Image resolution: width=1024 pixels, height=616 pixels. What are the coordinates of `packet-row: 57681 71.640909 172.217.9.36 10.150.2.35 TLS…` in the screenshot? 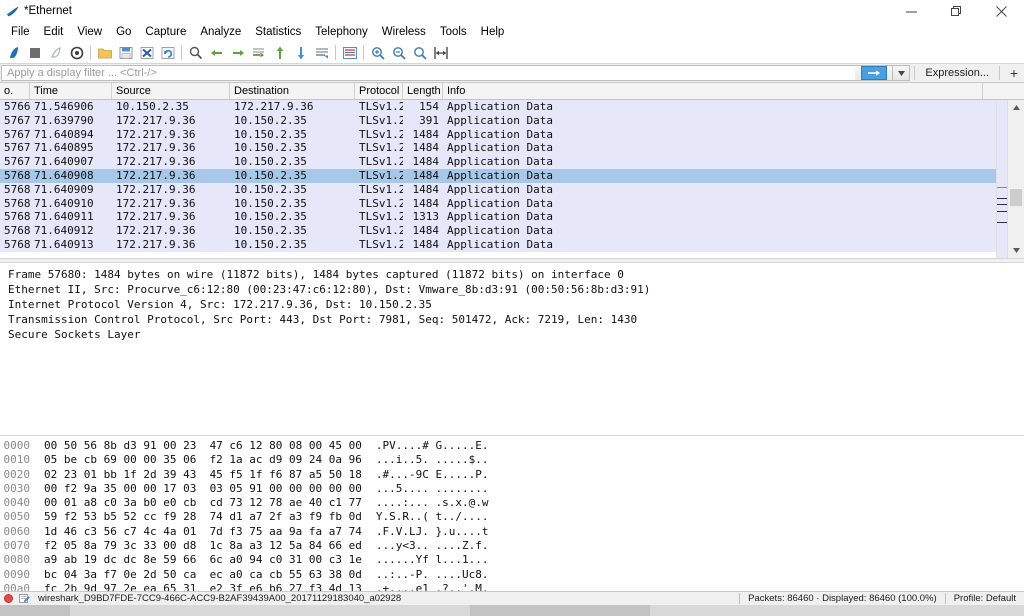 It's located at (503, 189).